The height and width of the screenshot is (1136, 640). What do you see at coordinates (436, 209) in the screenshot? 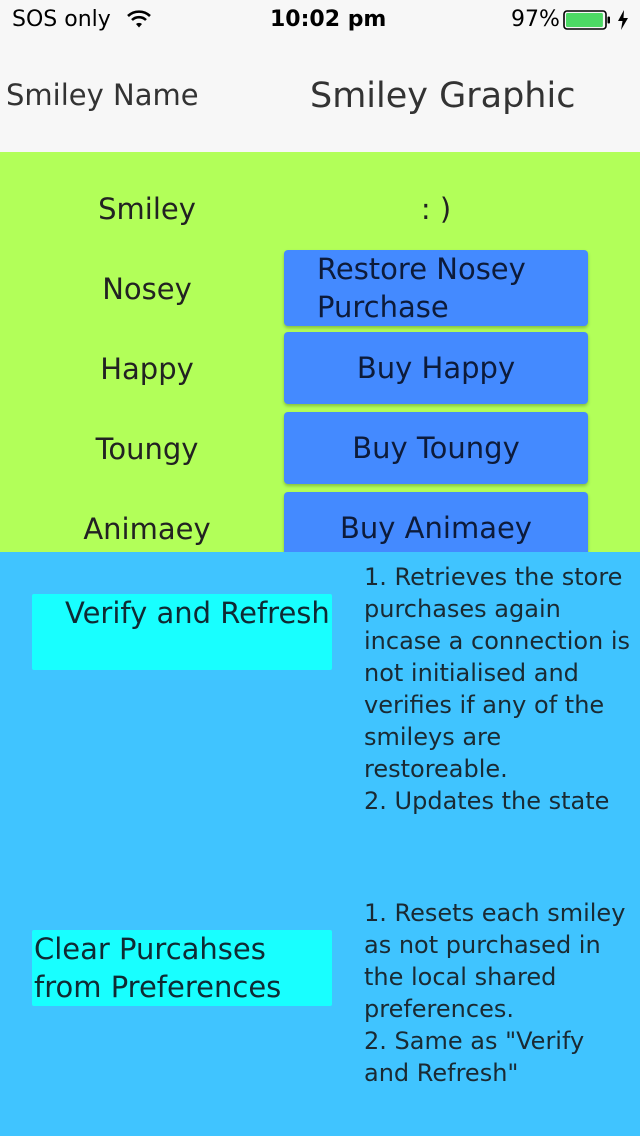
I see `smiley-graphic-text: : )` at bounding box center [436, 209].